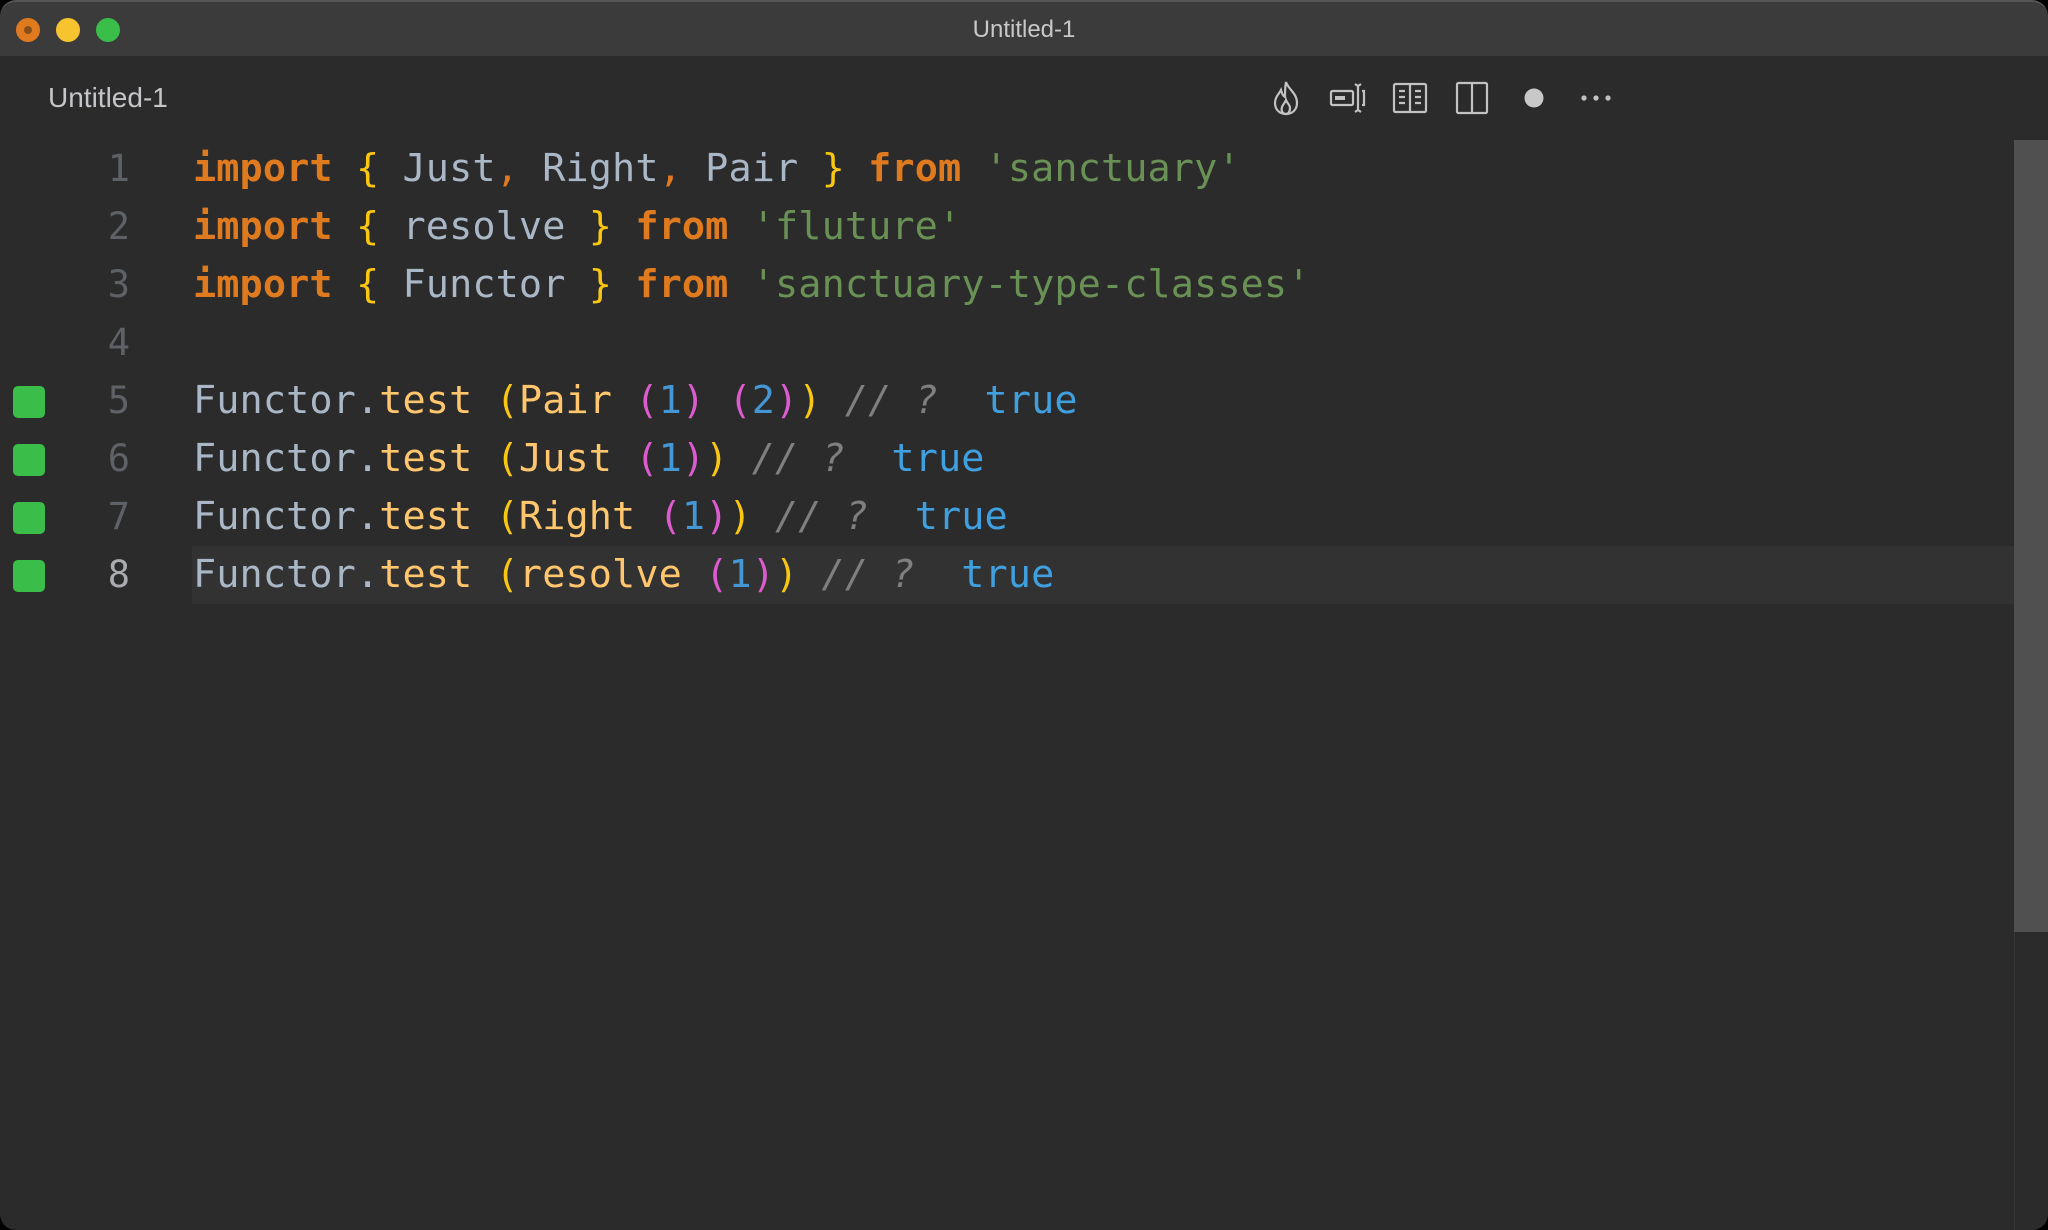  I want to click on toggle-inline-values-button, so click(1348, 98).